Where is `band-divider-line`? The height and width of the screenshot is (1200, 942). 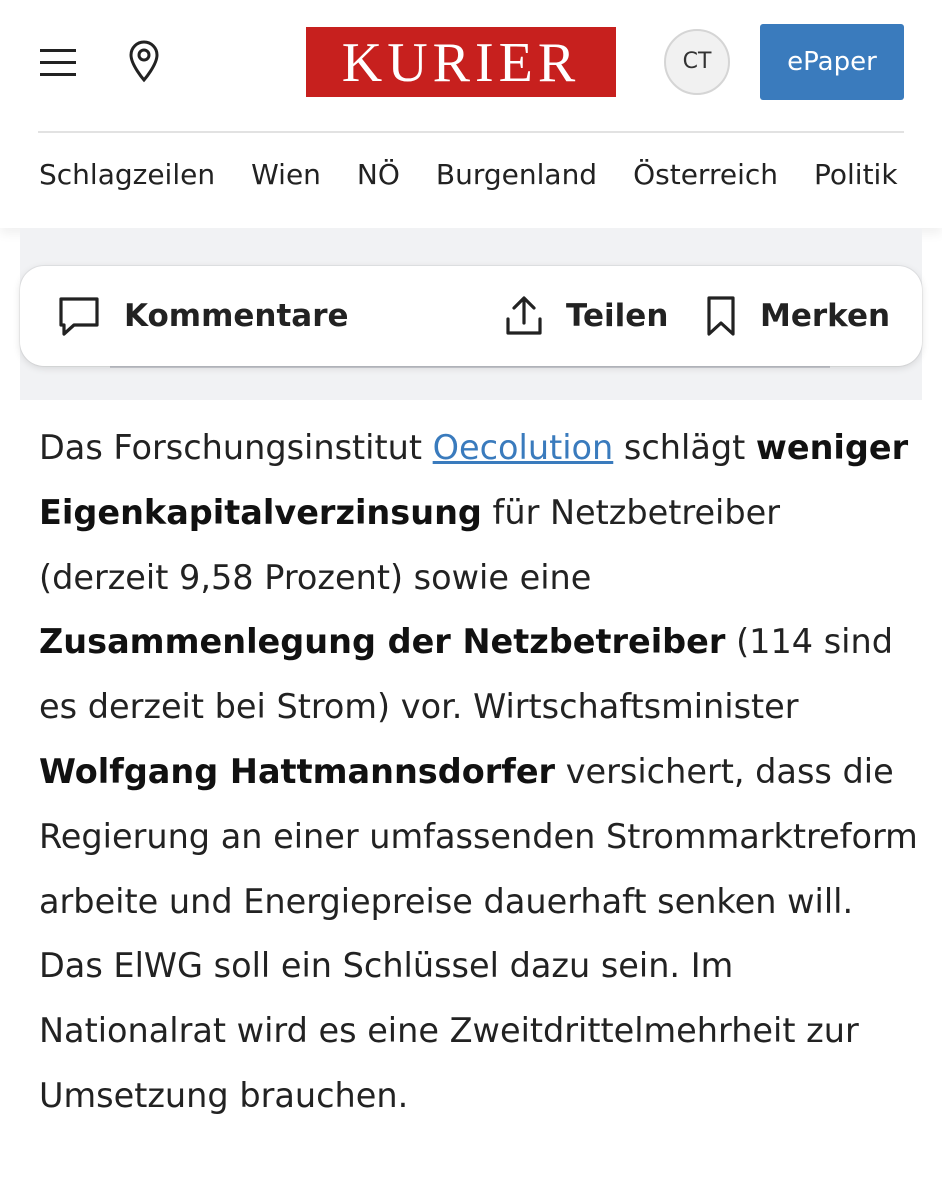
band-divider-line is located at coordinates (470, 367).